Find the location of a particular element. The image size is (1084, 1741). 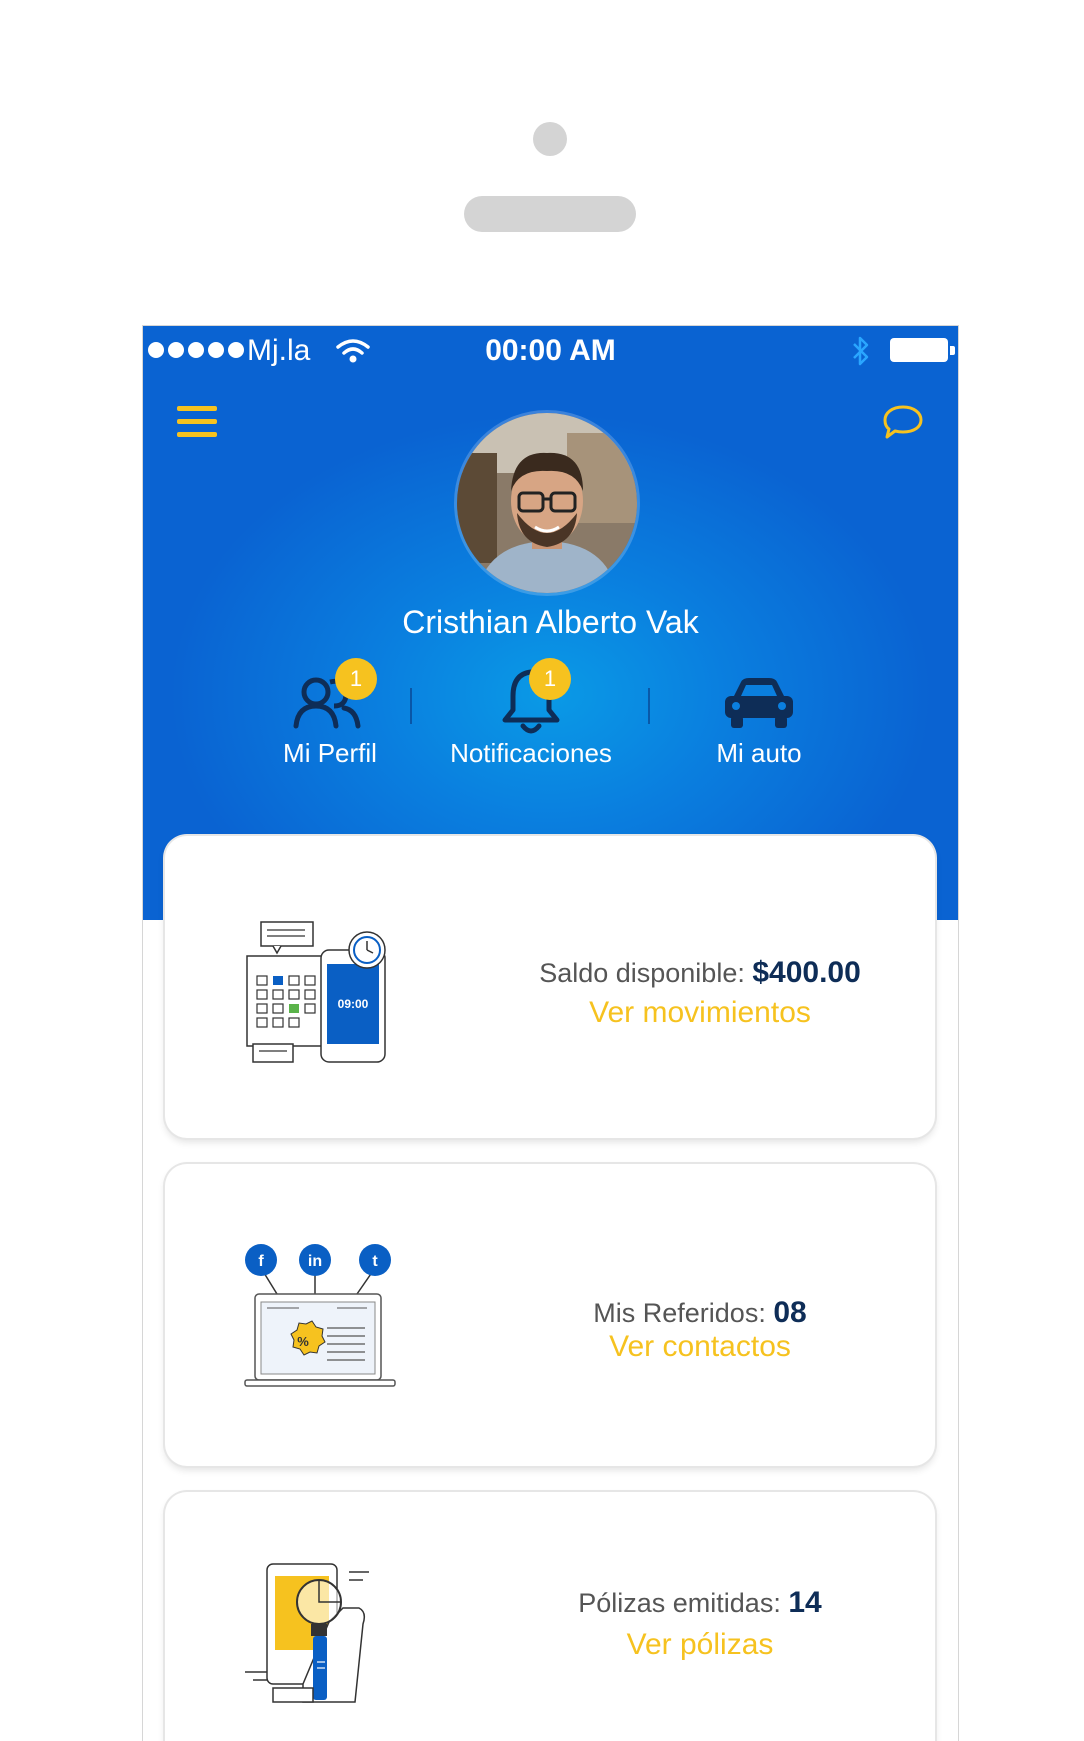

bluetooth-icon is located at coordinates (861, 351).